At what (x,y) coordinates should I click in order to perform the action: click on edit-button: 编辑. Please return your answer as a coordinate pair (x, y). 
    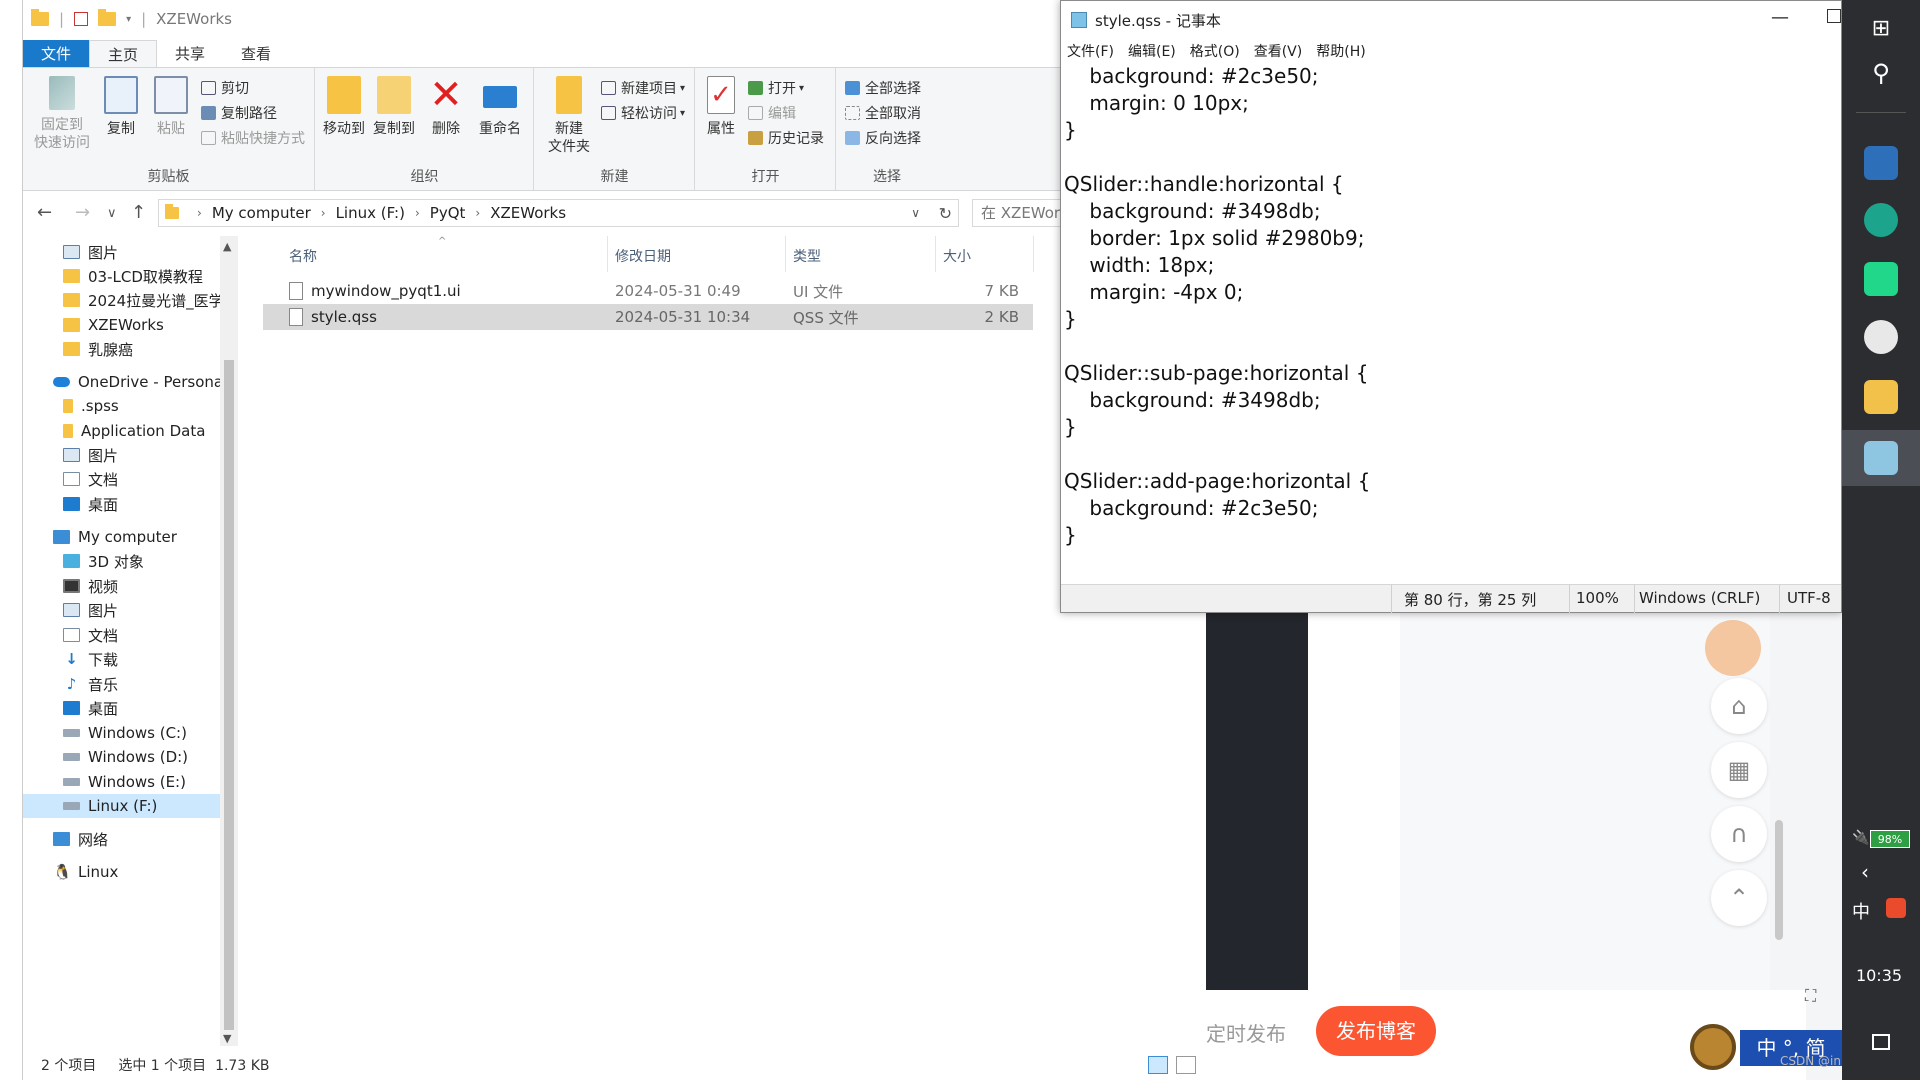
    Looking at the image, I should click on (772, 113).